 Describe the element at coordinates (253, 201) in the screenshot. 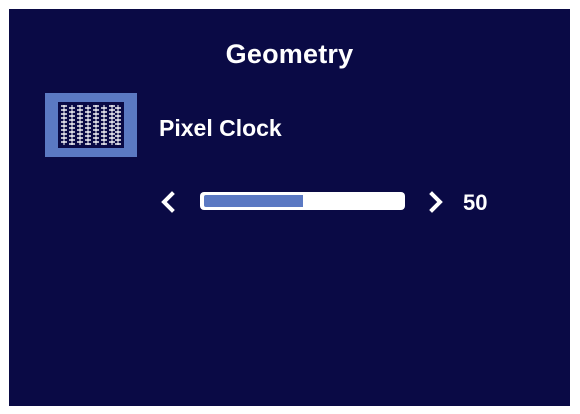

I see `slider-fill` at that location.